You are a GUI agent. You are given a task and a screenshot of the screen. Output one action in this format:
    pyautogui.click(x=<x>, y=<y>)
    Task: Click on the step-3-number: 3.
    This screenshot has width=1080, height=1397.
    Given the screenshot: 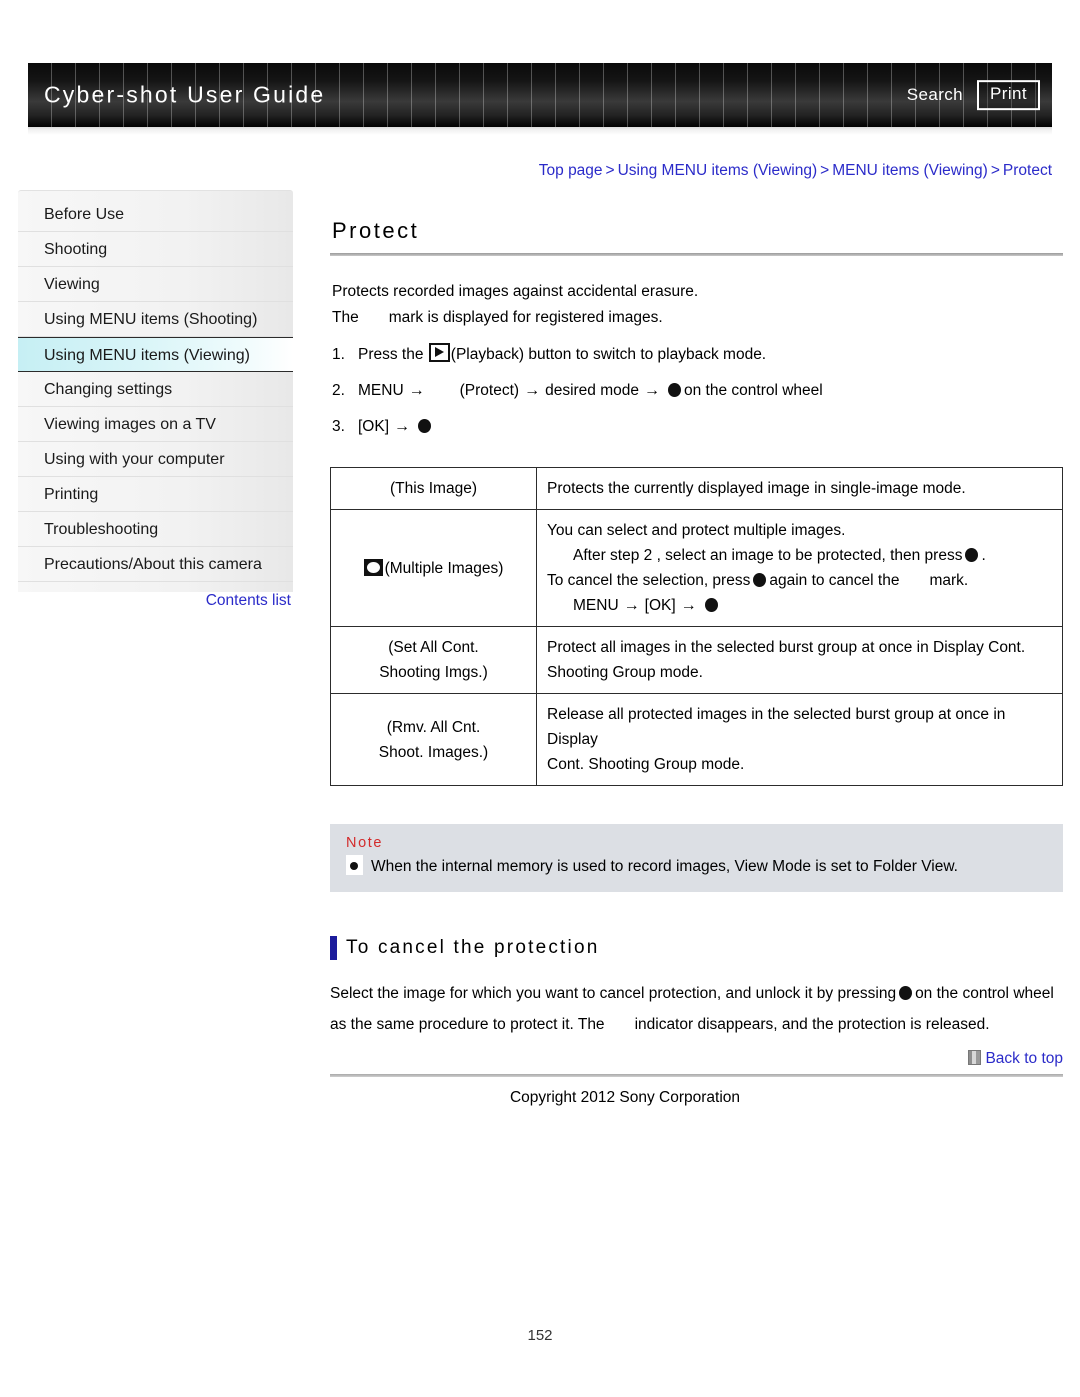 What is the action you would take?
    pyautogui.click(x=338, y=426)
    